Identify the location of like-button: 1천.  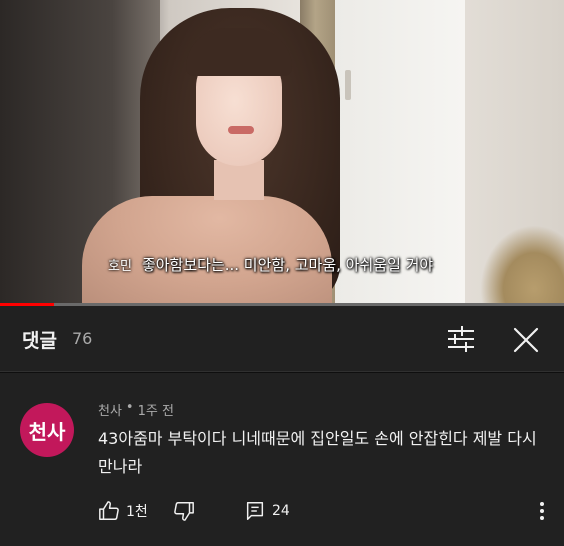
(123, 511).